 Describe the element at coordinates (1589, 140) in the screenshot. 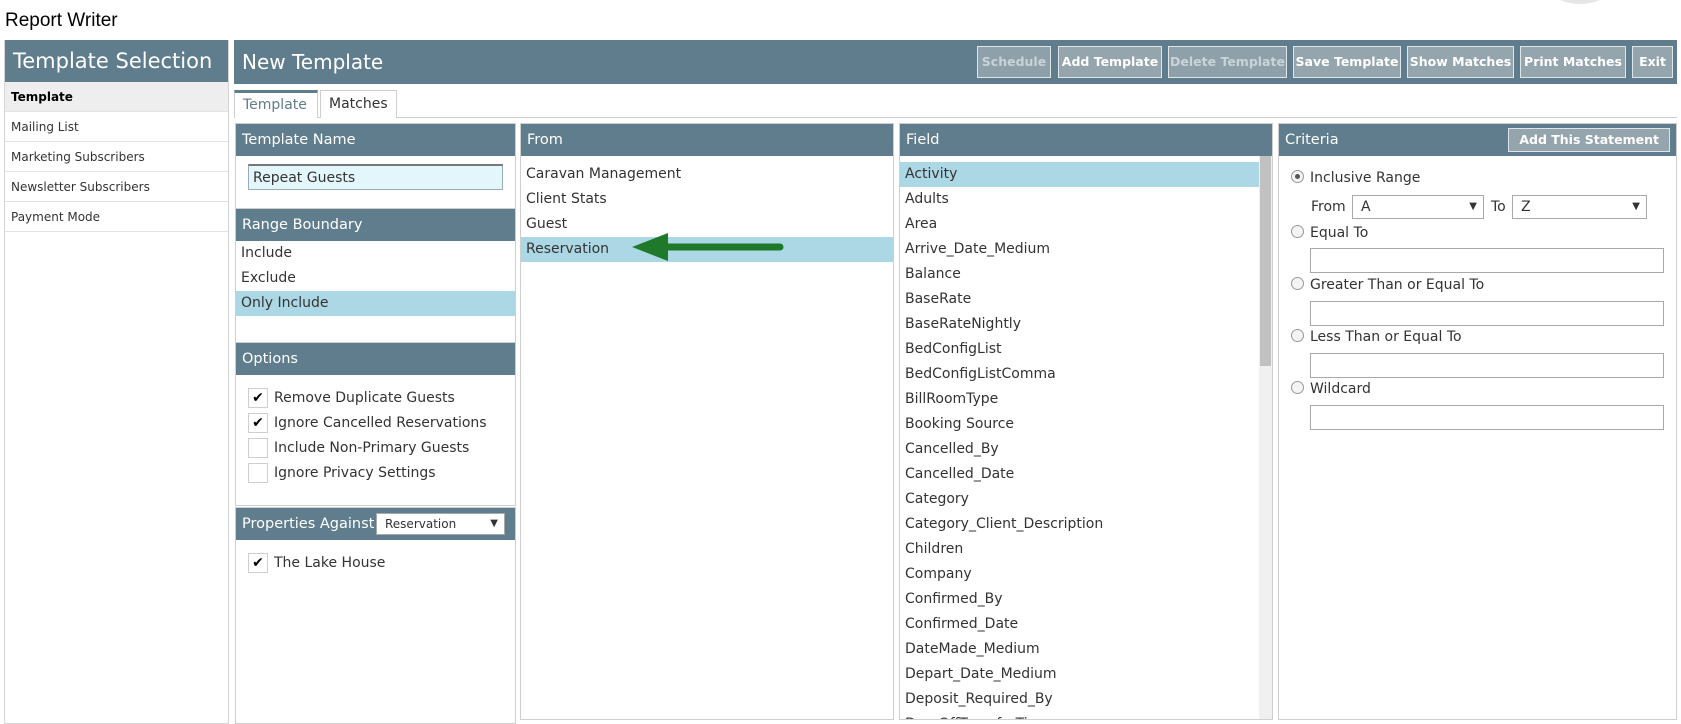

I see `add-statement-button: Add This Statement` at that location.